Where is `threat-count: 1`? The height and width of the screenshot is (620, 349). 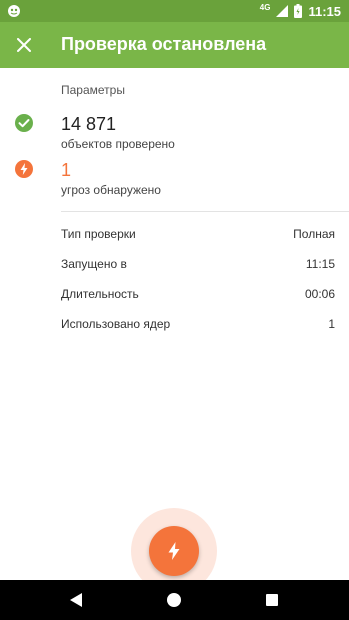 threat-count: 1 is located at coordinates (66, 170).